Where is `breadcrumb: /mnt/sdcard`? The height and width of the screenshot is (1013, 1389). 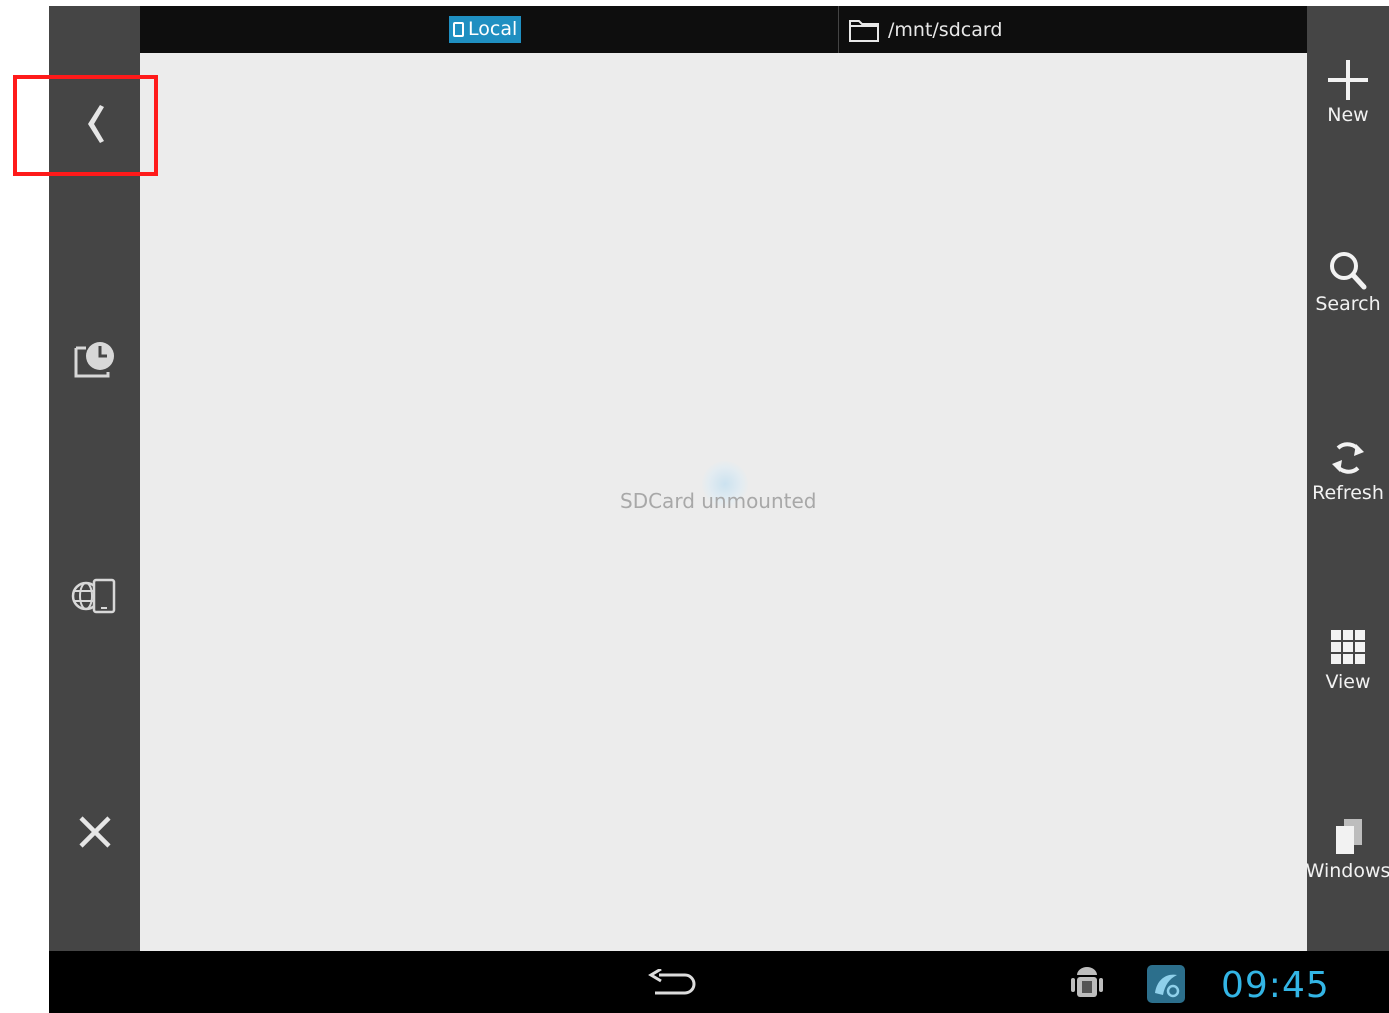
breadcrumb: /mnt/sdcard is located at coordinates (925, 29).